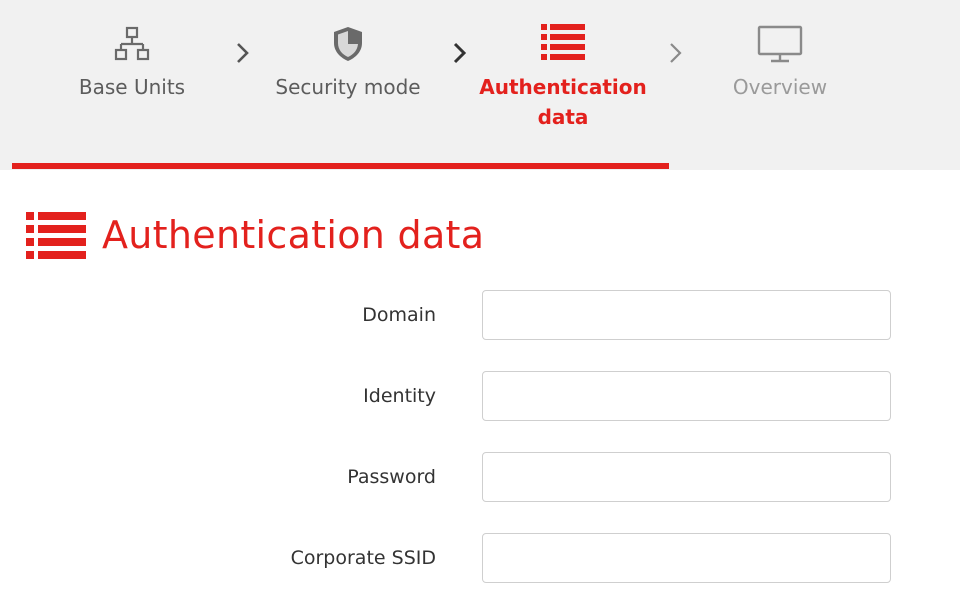 The width and height of the screenshot is (960, 610). I want to click on step-security-mode: Security mode, so click(348, 63).